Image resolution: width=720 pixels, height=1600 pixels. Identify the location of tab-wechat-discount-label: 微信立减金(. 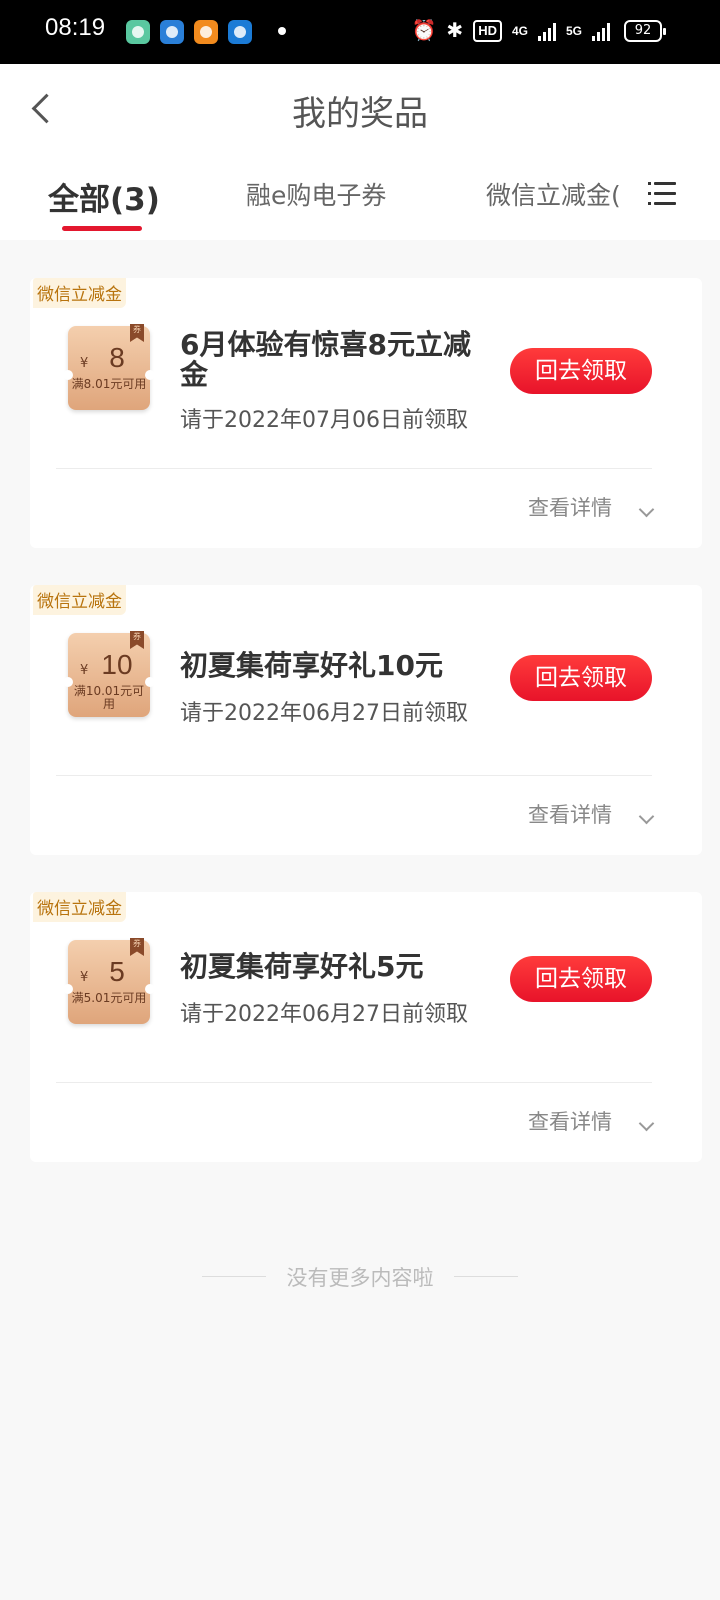
(553, 195).